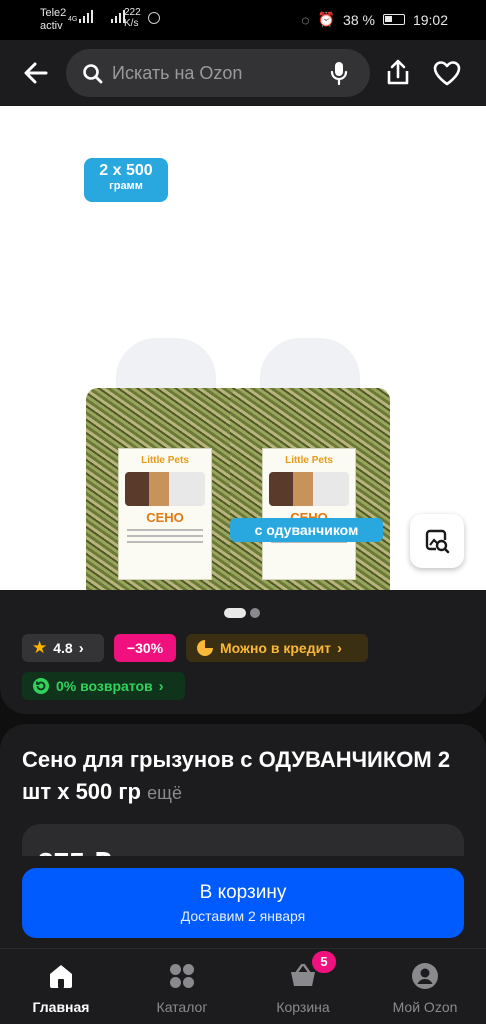  I want to click on returns-chip: 0% возвратов ›, so click(103, 686).